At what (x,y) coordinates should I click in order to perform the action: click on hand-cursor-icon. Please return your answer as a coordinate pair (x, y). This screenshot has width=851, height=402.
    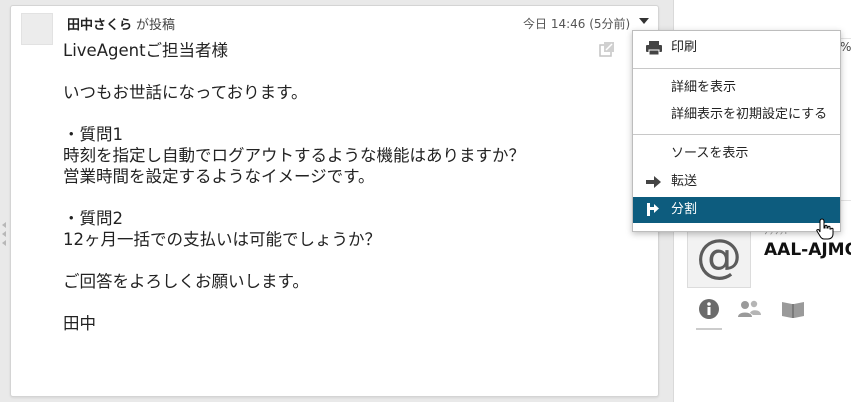
    Looking at the image, I should click on (825, 229).